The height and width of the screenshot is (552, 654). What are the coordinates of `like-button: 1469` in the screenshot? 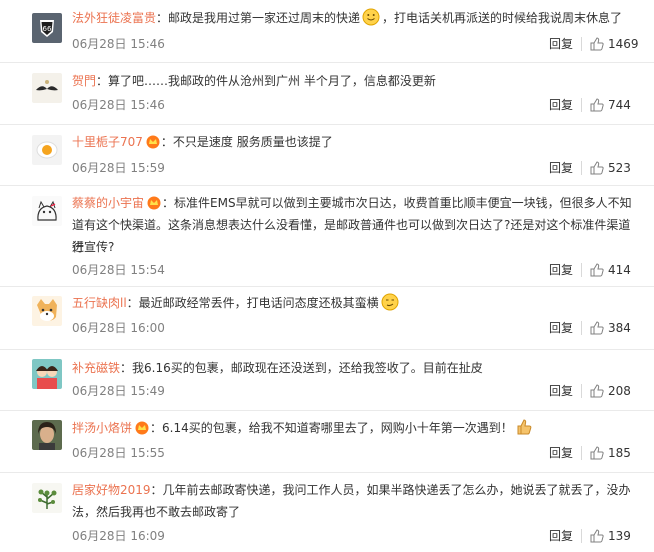 It's located at (614, 44).